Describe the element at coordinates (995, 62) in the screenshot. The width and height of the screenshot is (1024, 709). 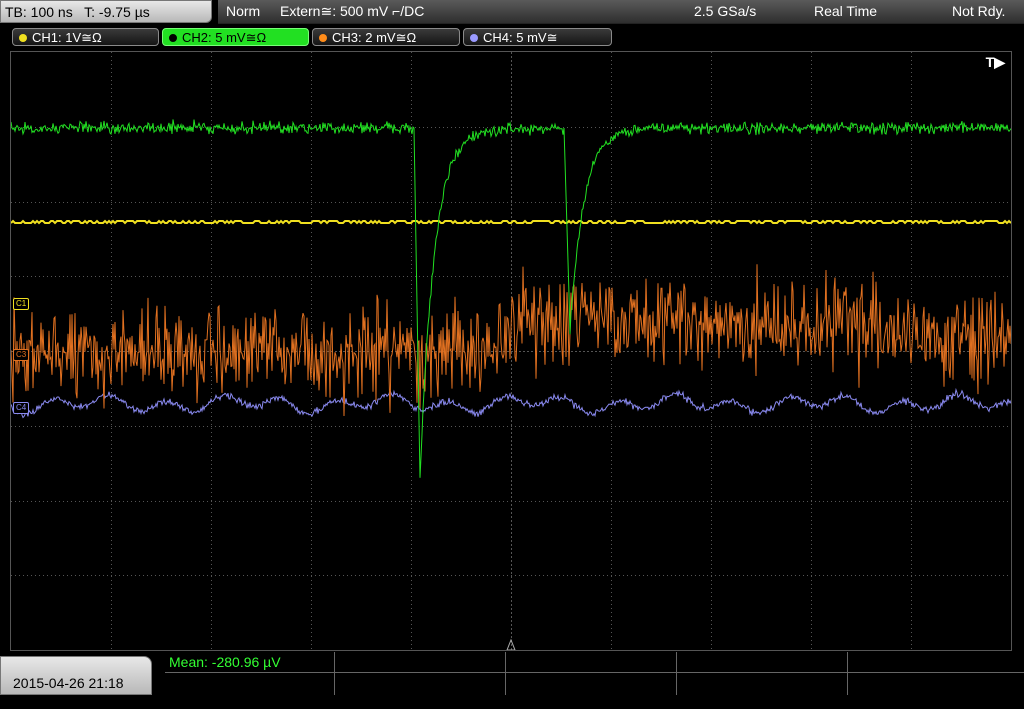
I see `trigger-marker: T▶` at that location.